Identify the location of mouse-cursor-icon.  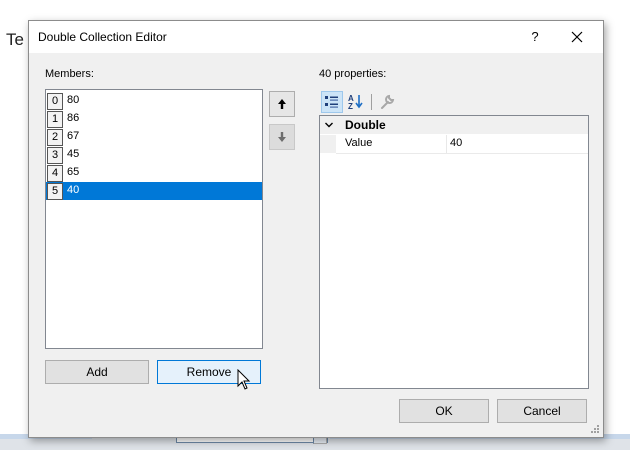
(244, 379).